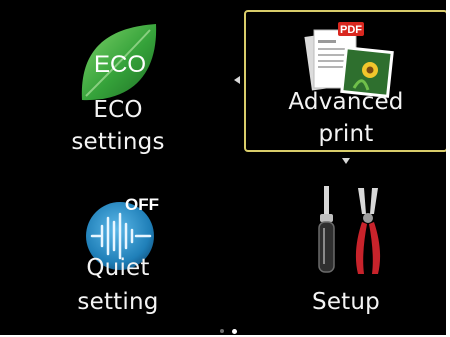 This screenshot has height=337, width=450. Describe the element at coordinates (346, 302) in the screenshot. I see `setup-label: Setup` at that location.